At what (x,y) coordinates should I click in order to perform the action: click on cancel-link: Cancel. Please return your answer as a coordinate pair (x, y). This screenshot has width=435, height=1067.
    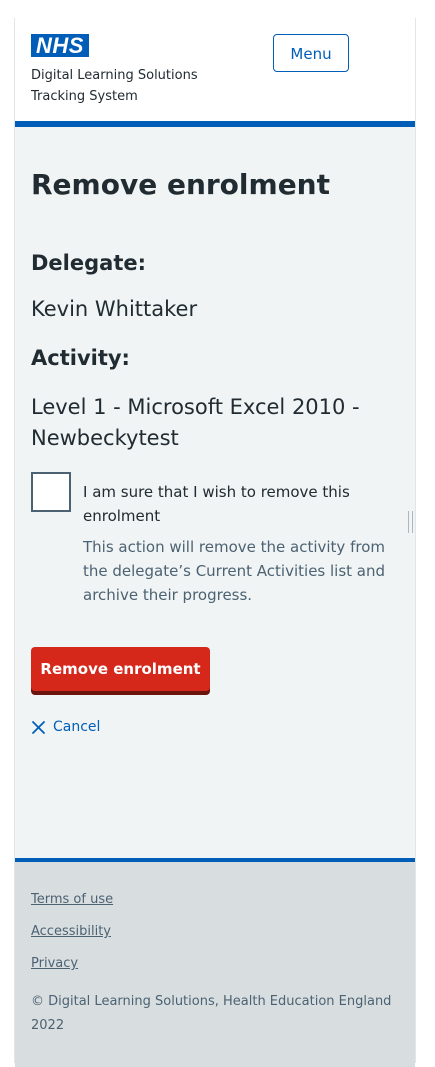
    Looking at the image, I should click on (65, 727).